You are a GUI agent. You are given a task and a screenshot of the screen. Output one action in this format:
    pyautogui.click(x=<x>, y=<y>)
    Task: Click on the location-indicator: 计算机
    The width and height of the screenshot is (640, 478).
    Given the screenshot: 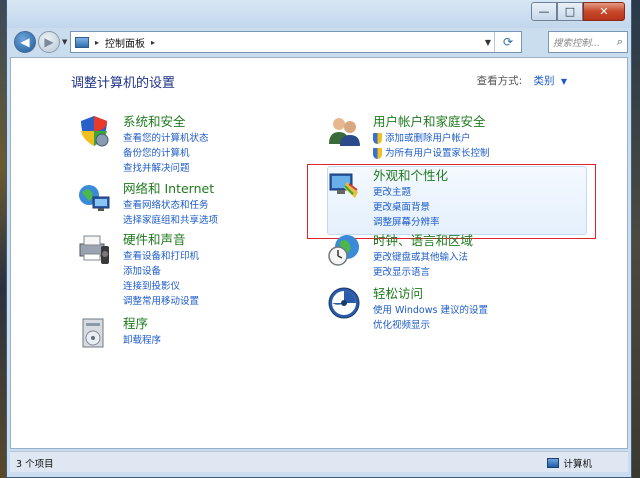 What is the action you would take?
    pyautogui.click(x=569, y=463)
    